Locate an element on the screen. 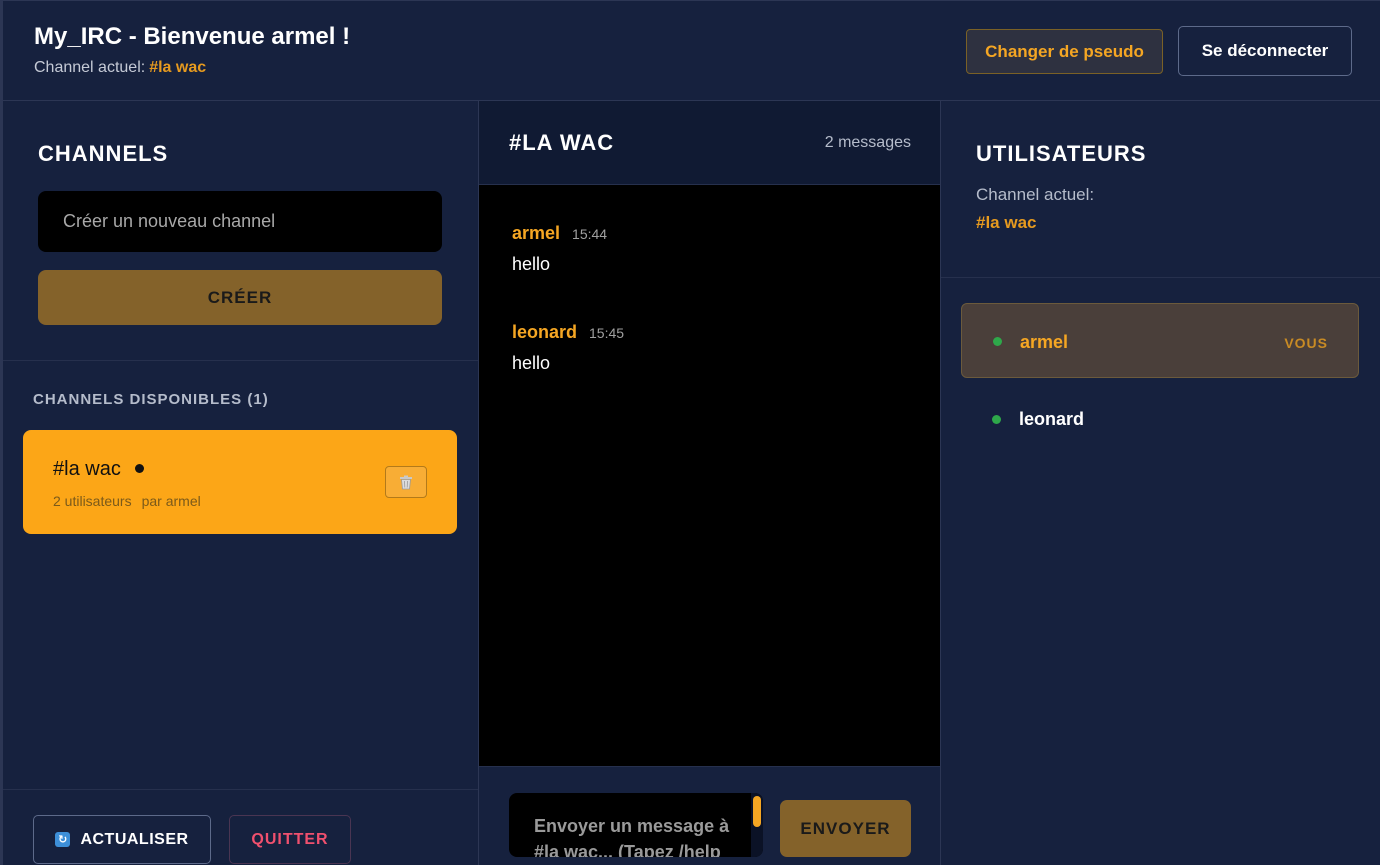 Image resolution: width=1380 pixels, height=865 pixels. user-name: leonard is located at coordinates (1052, 419).